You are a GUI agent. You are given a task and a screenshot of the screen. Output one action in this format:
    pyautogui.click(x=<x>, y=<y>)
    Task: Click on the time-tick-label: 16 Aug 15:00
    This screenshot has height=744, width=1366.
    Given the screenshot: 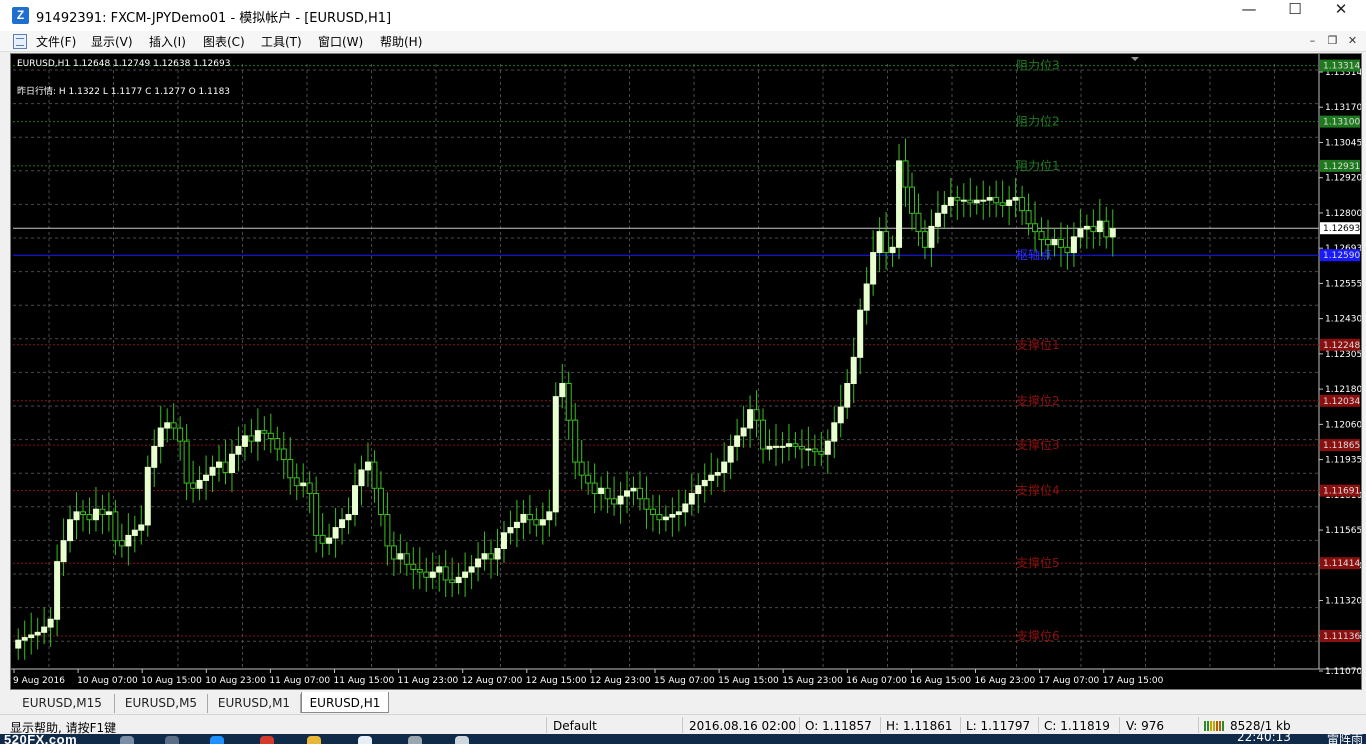 What is the action you would take?
    pyautogui.click(x=940, y=681)
    